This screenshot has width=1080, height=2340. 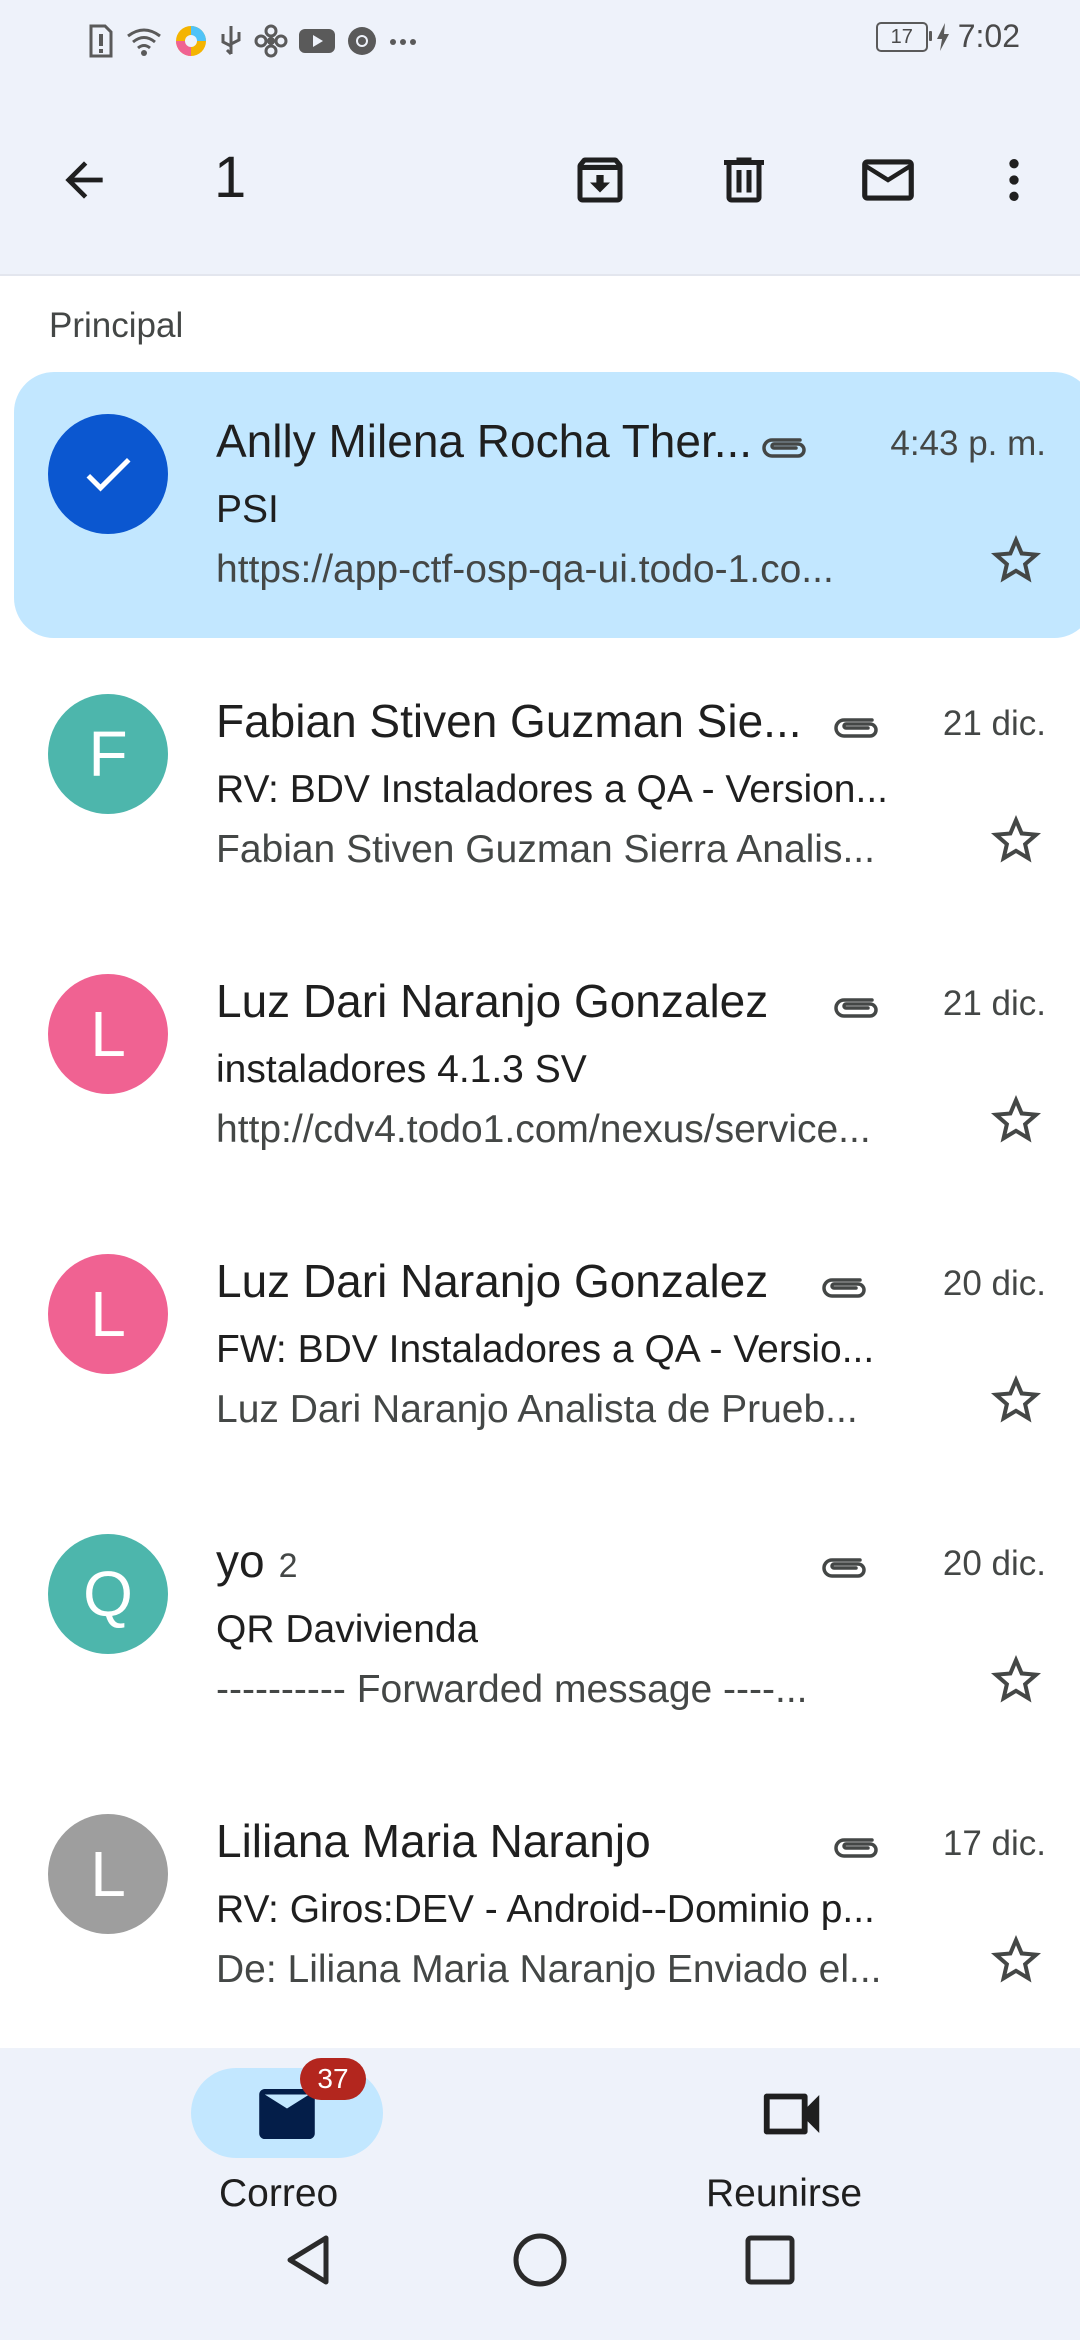 What do you see at coordinates (333, 2079) in the screenshot?
I see `mail-unread-badge: 37` at bounding box center [333, 2079].